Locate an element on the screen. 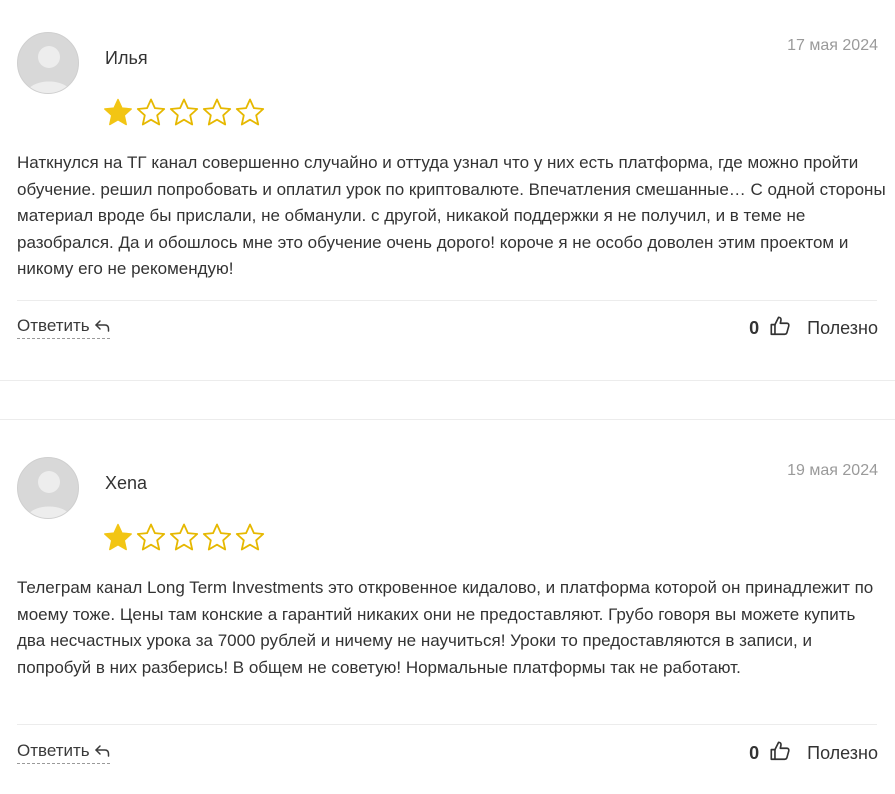  review-date: 19 мая 2024 is located at coordinates (832, 470).